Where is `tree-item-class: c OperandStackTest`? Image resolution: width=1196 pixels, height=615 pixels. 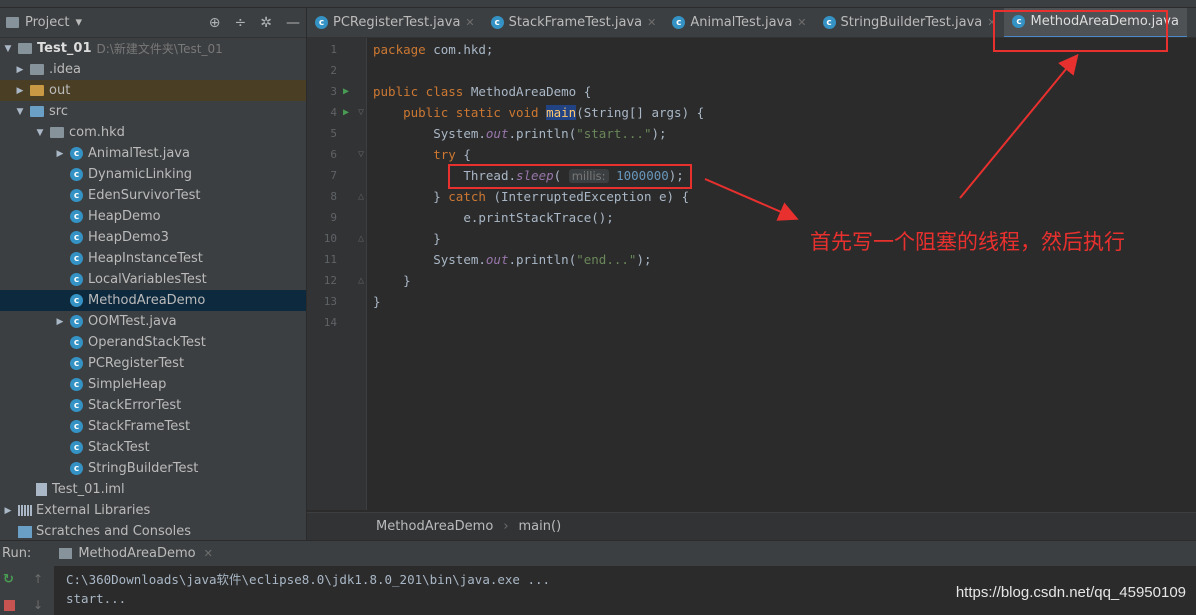
tree-item-class: c OperandStackTest is located at coordinates (153, 342).